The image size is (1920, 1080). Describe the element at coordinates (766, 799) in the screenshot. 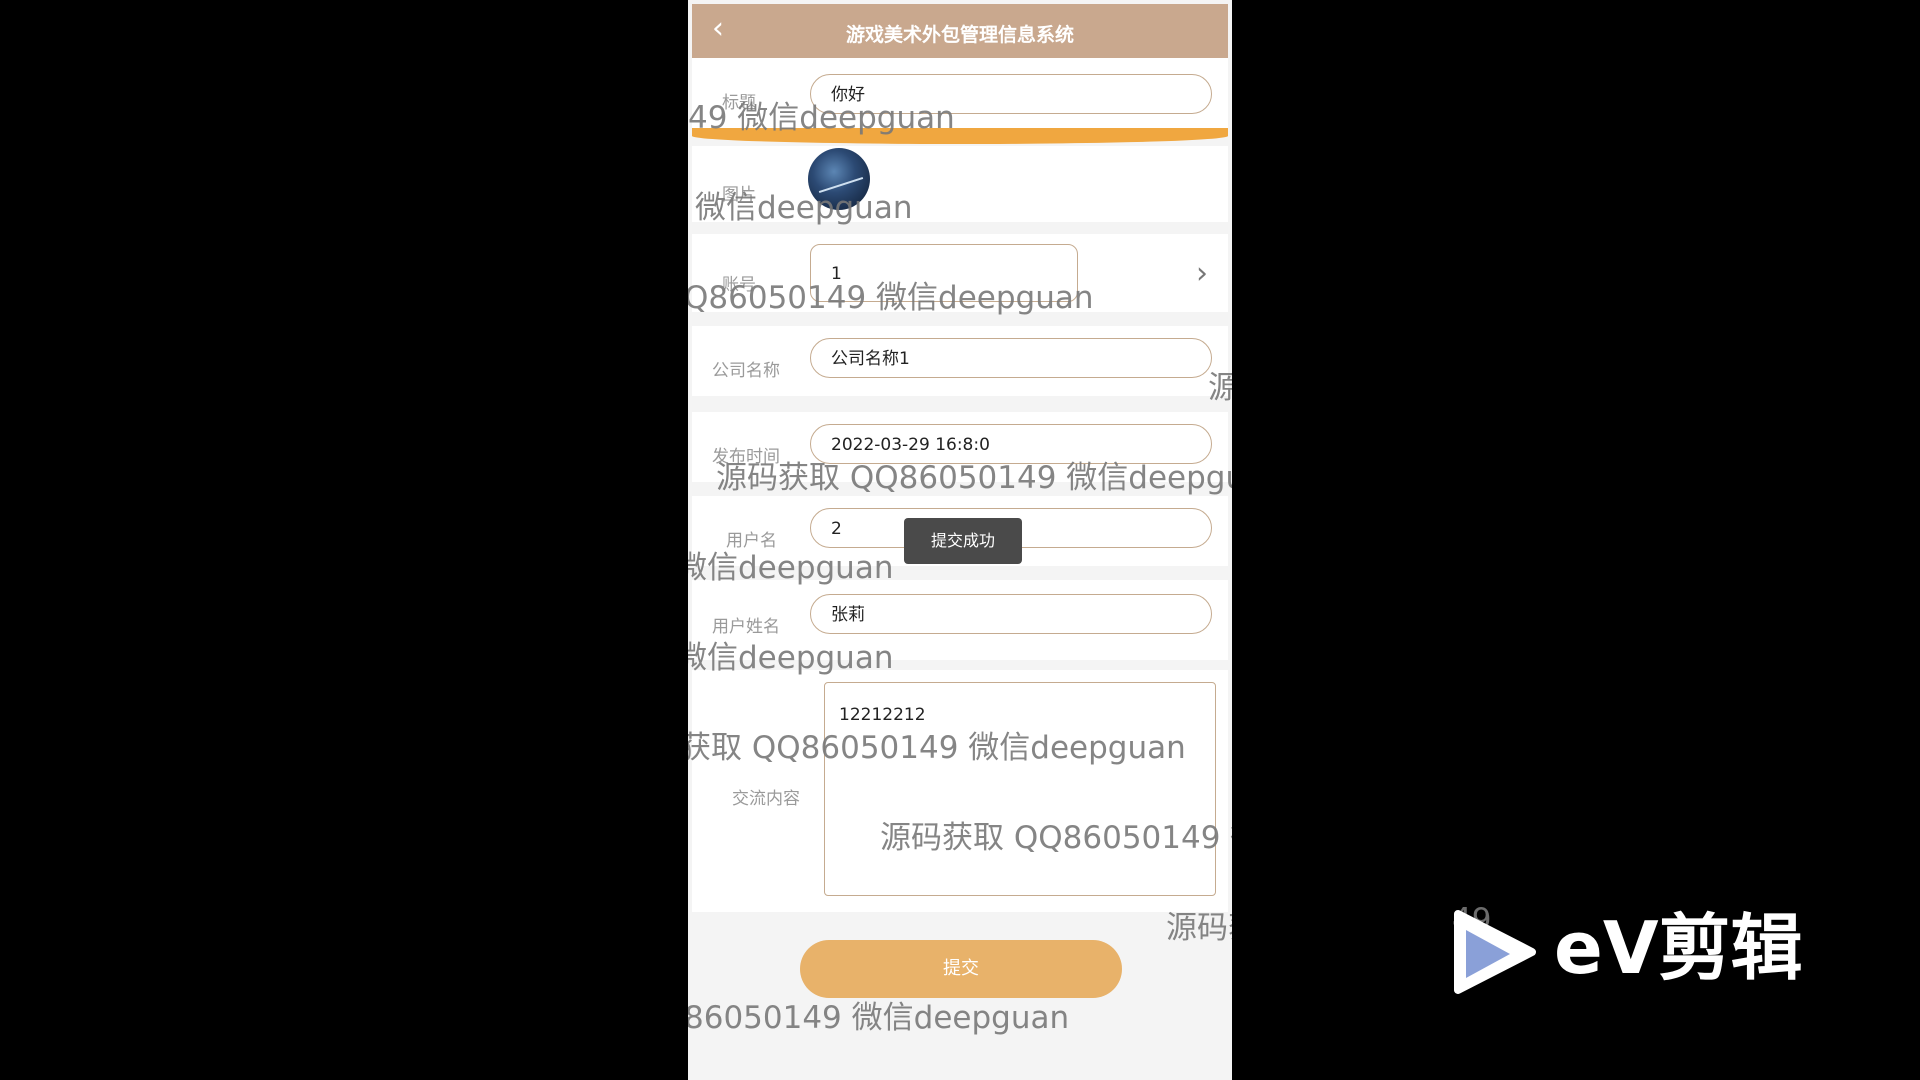

I see `content-label: 交流内容` at that location.